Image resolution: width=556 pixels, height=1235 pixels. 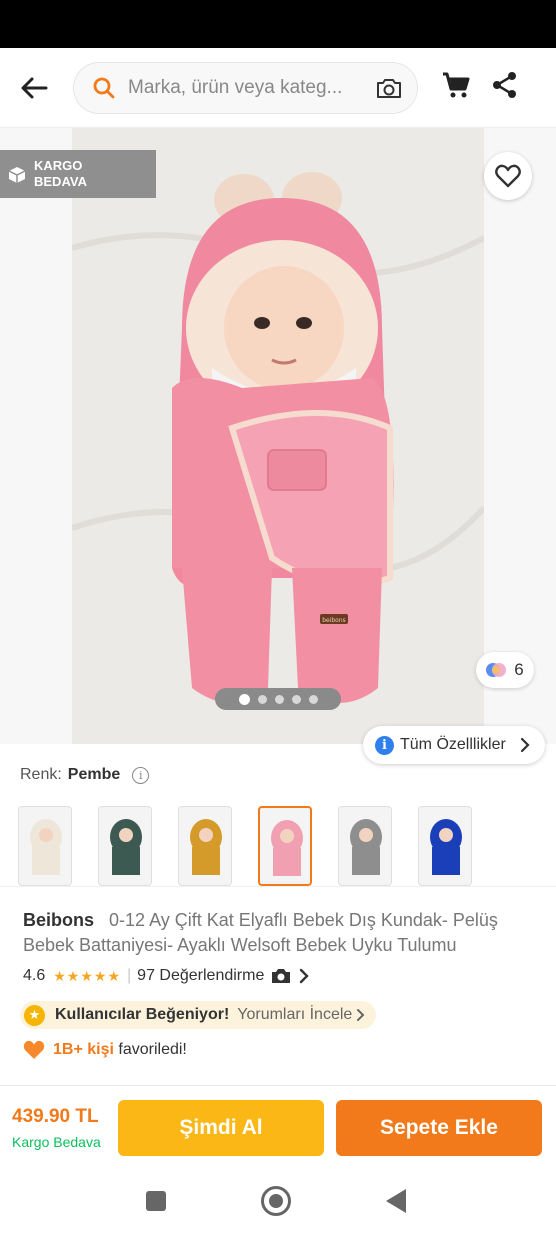 What do you see at coordinates (365, 846) in the screenshot?
I see `variant-swatch-gri` at bounding box center [365, 846].